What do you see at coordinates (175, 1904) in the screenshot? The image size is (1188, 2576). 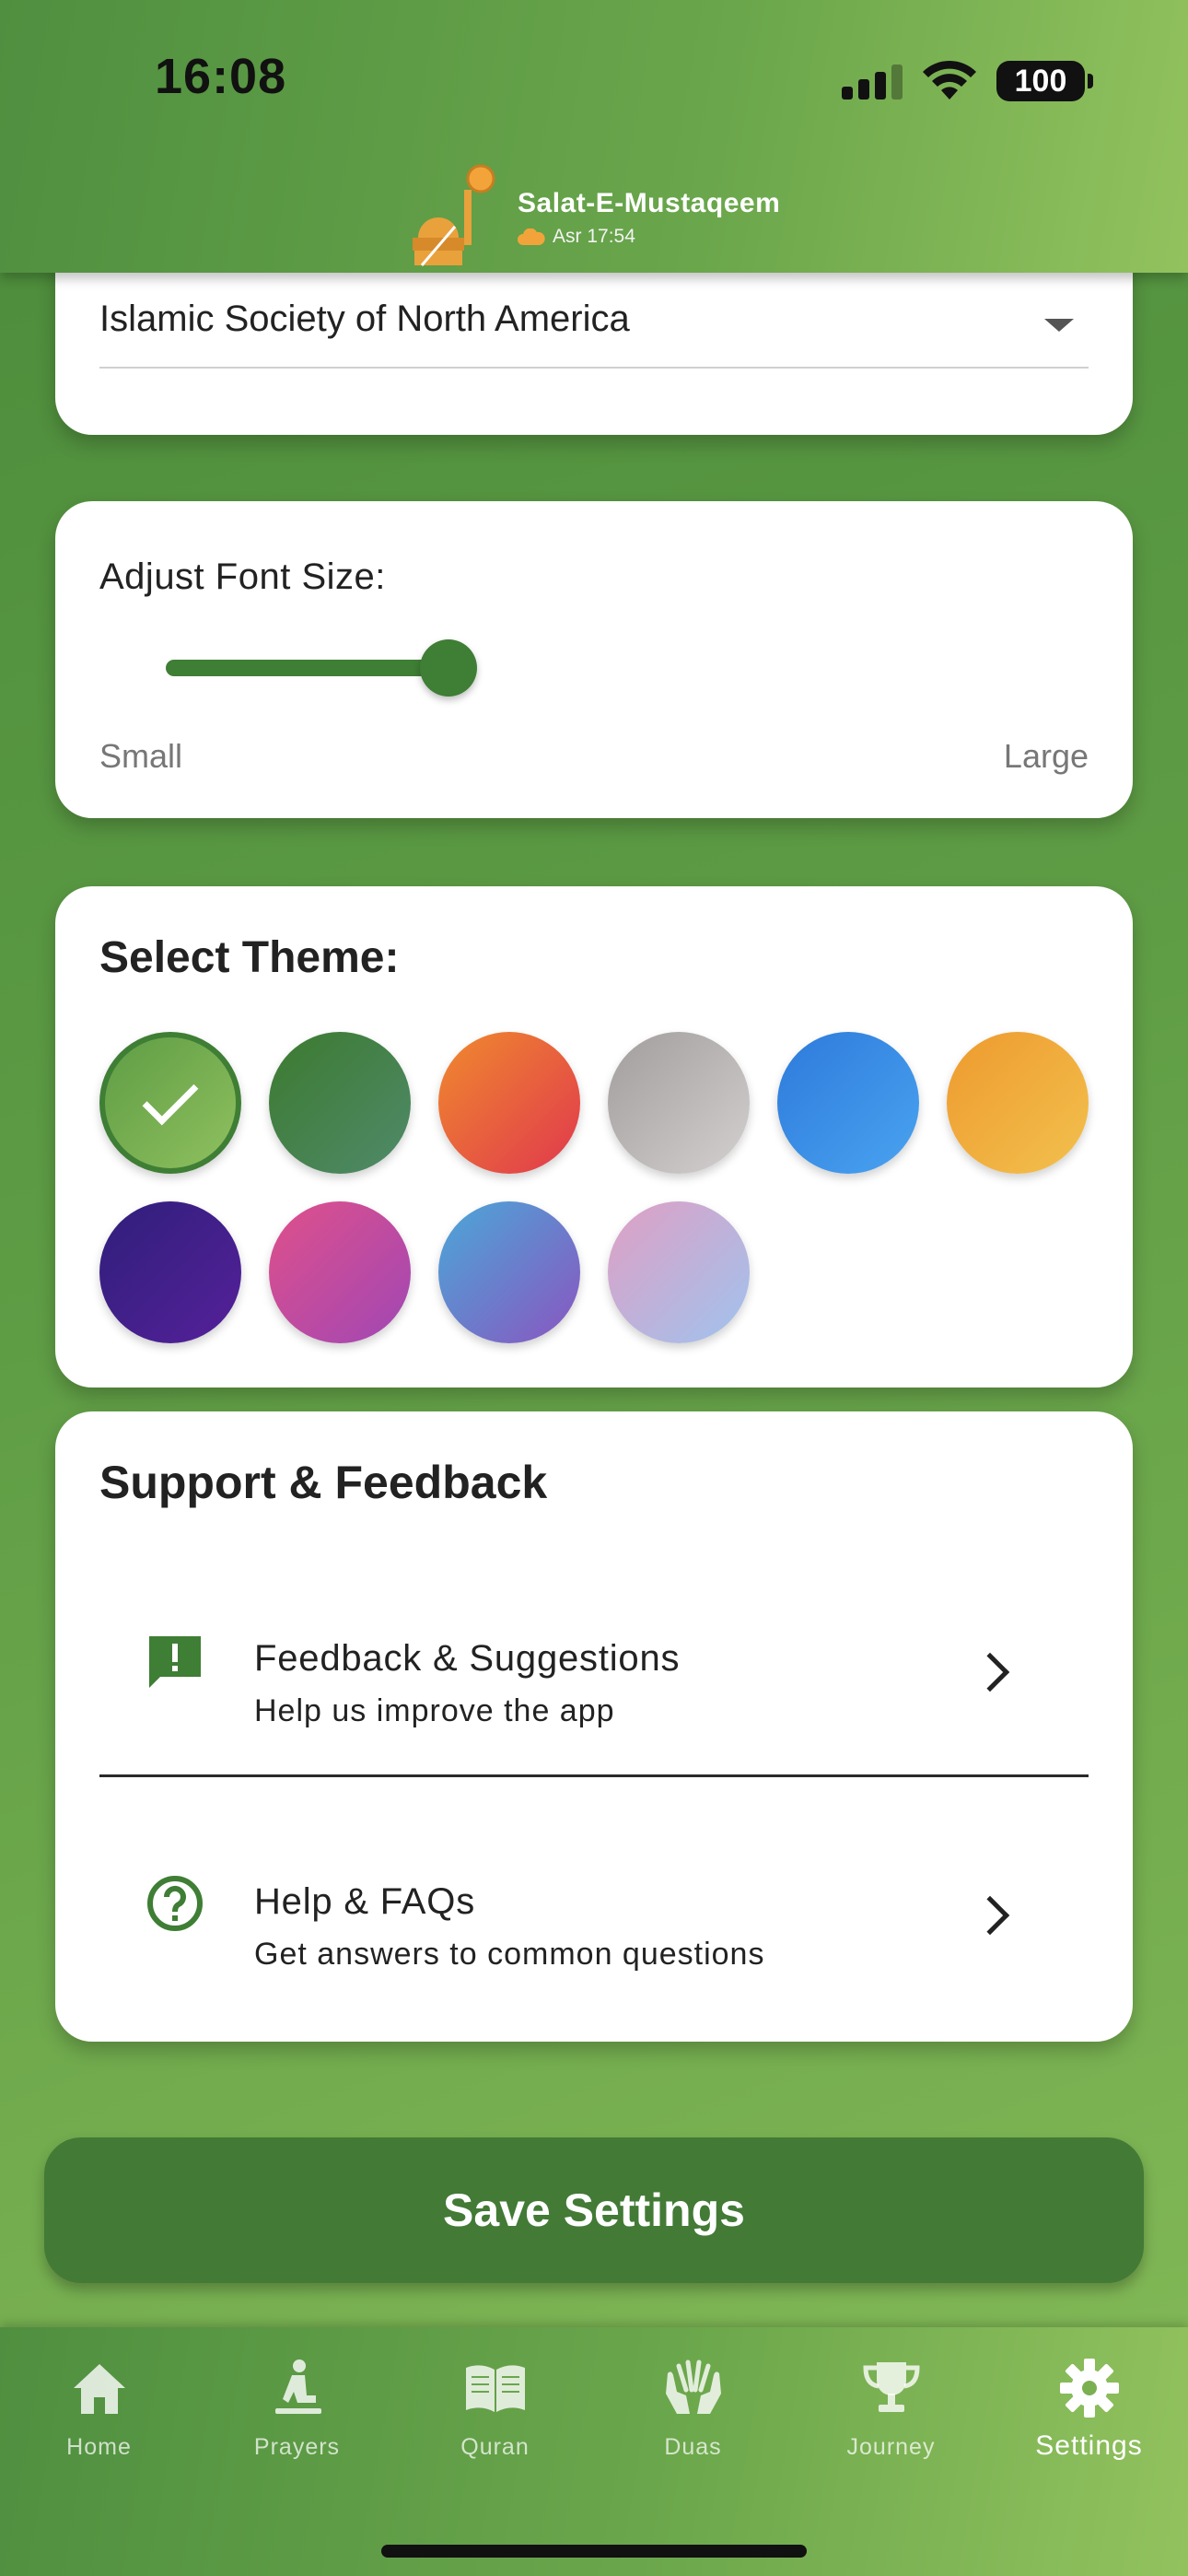 I see `help-icon` at bounding box center [175, 1904].